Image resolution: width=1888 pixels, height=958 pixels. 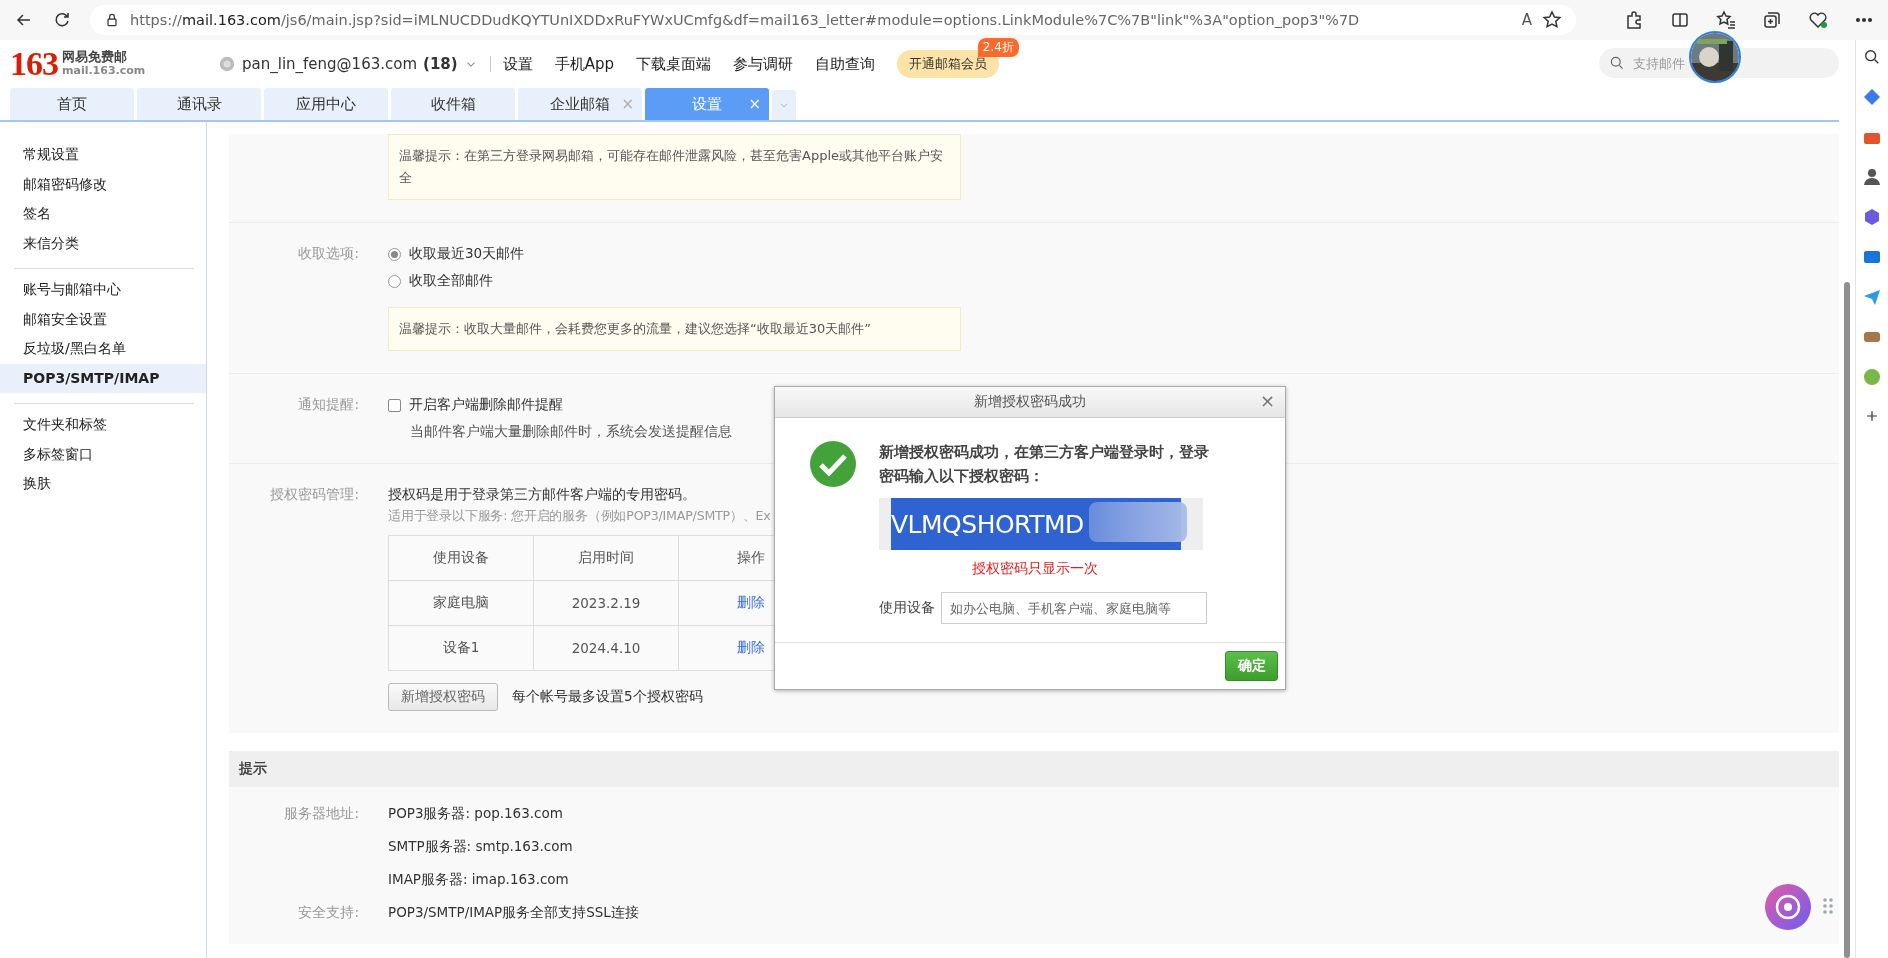 I want to click on close-icon: ×, so click(x=1267, y=400).